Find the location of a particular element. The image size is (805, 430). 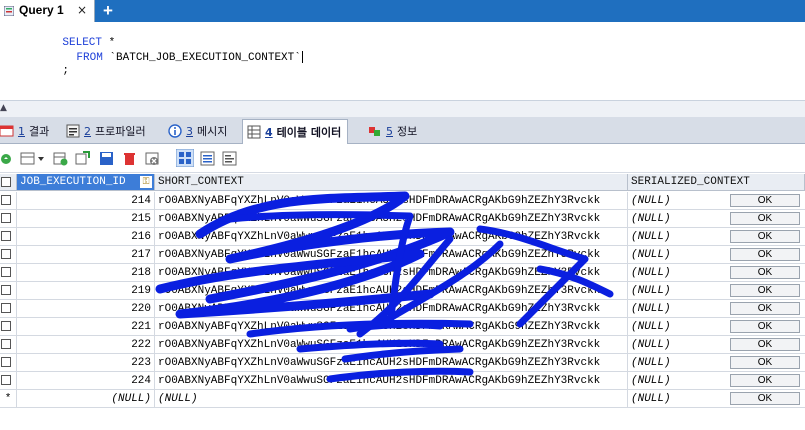

save-icon is located at coordinates (106, 158).